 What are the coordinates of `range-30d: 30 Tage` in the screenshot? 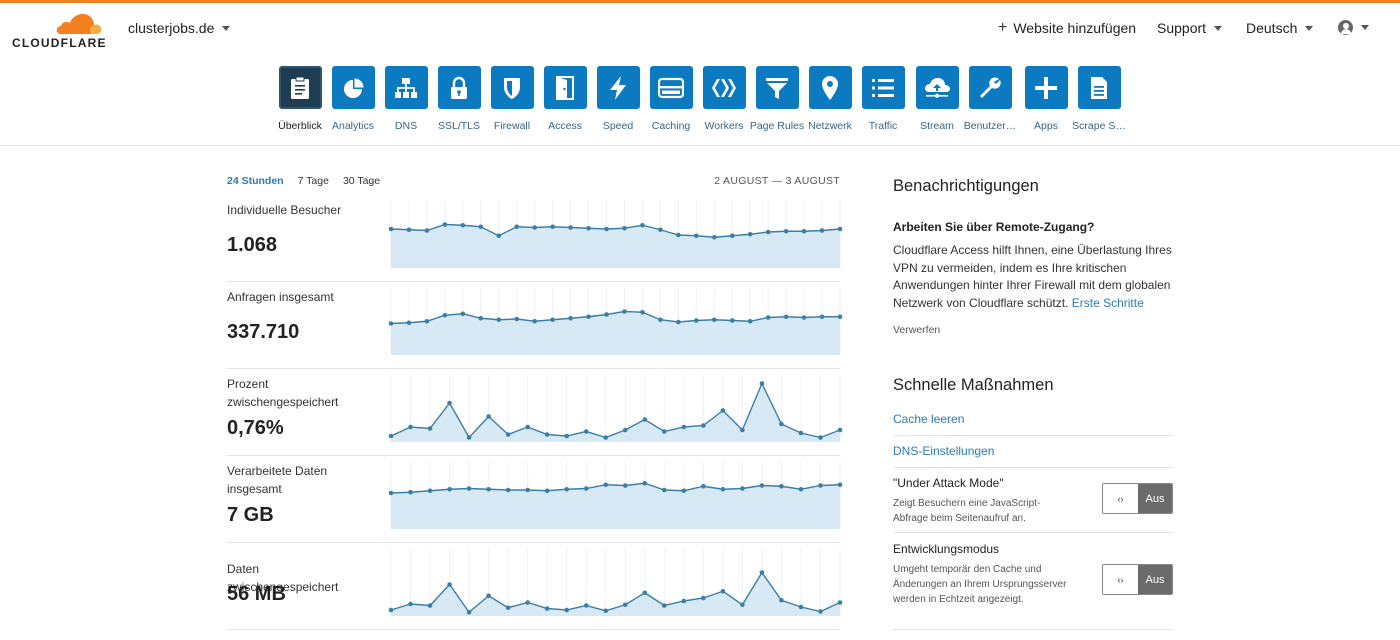 It's located at (361, 181).